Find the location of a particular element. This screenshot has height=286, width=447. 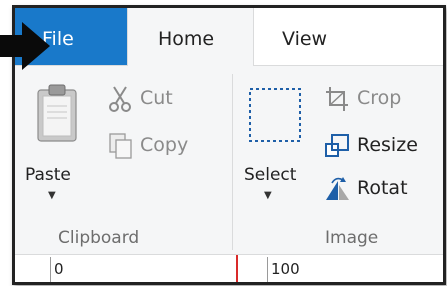

scissors-icon is located at coordinates (120, 99).